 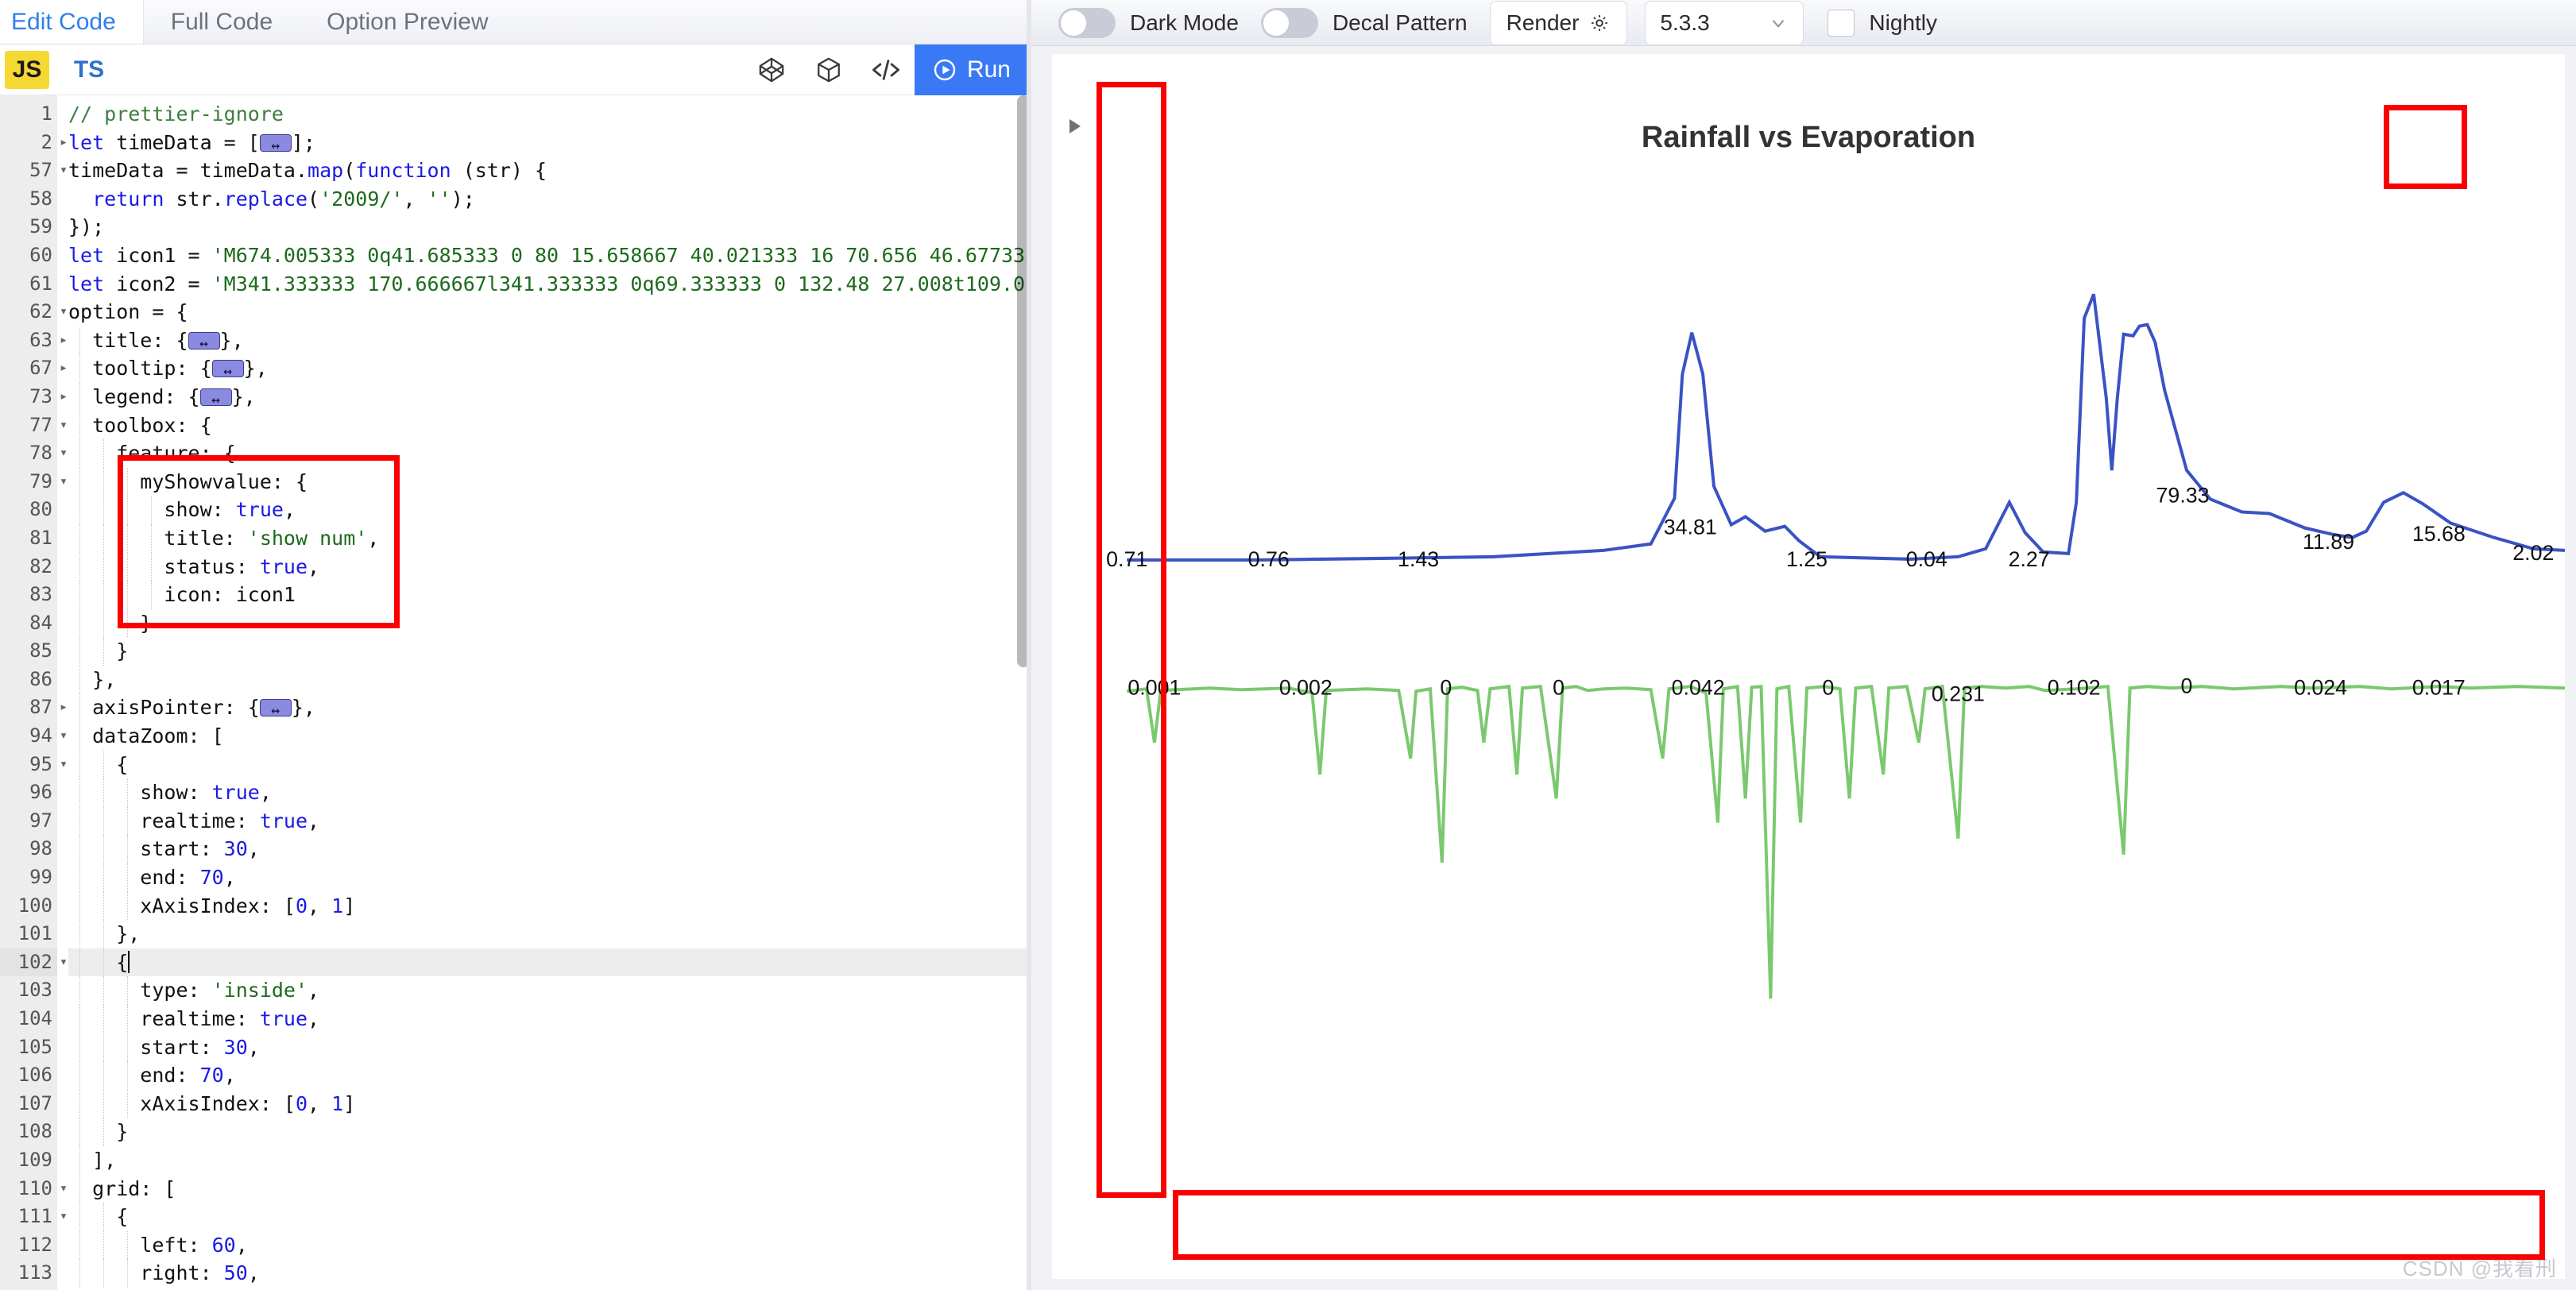 I want to click on code-line: title: 'show num',, so click(x=549, y=538).